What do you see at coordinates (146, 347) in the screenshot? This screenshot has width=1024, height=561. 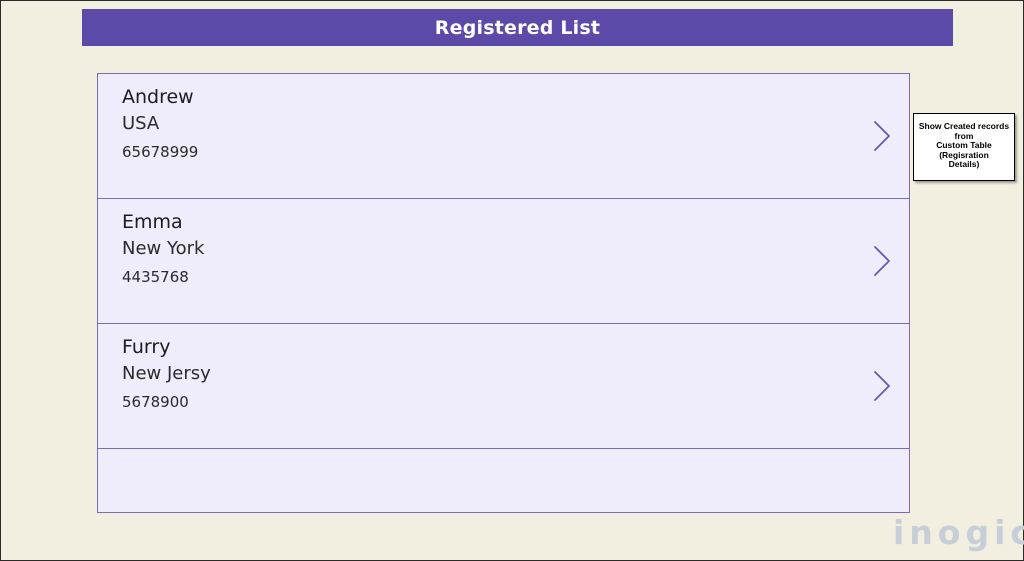 I see `record-name: Furry` at bounding box center [146, 347].